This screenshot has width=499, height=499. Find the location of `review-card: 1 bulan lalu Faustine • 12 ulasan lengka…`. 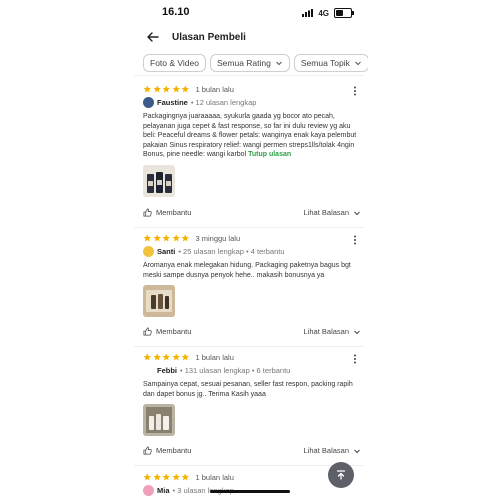

review-card: 1 bulan lalu Faustine • 12 ulasan lengka… is located at coordinates (252, 141).